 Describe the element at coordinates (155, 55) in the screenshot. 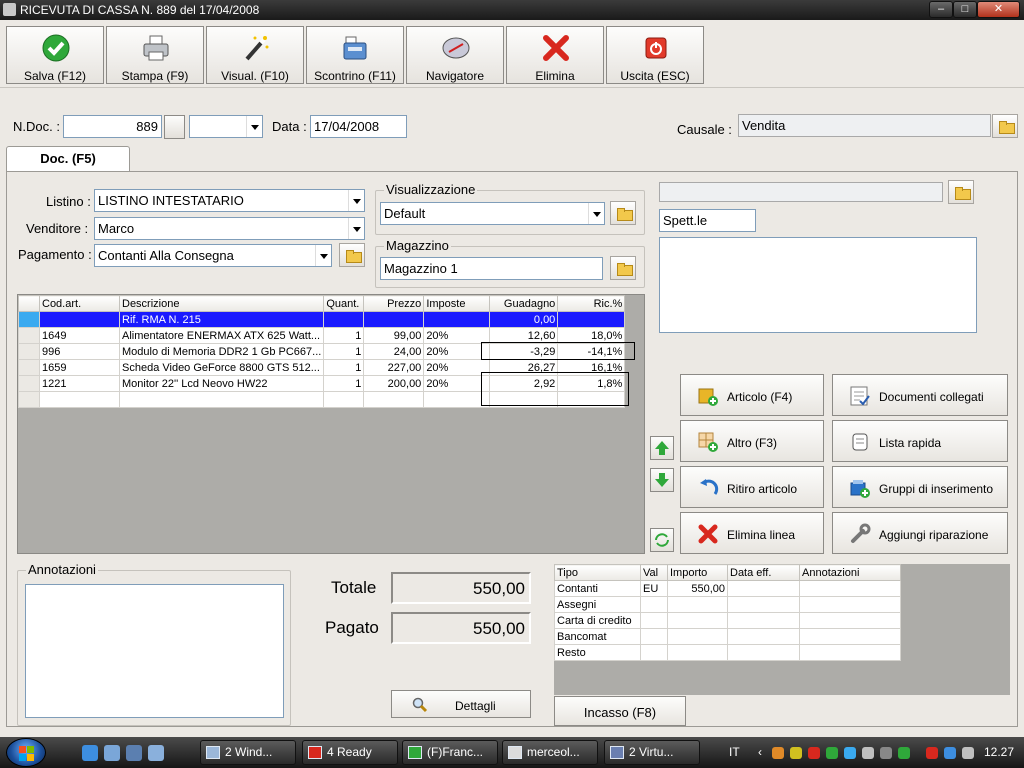

I see `print-button: Stampa (F9)` at that location.